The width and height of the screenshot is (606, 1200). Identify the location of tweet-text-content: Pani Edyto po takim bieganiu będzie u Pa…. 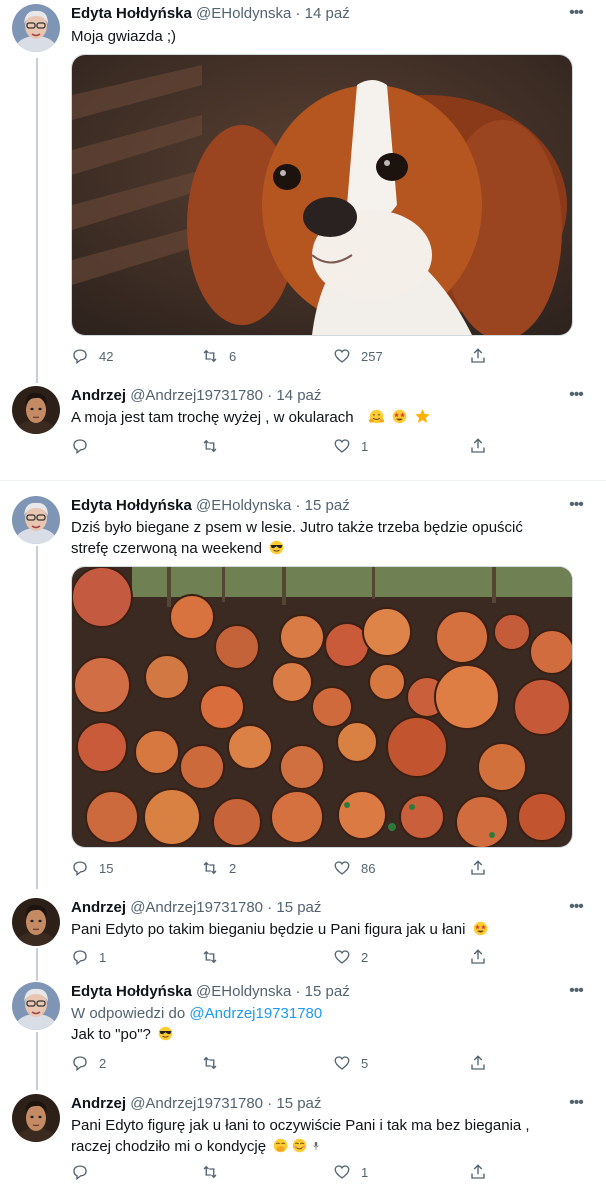
(268, 929).